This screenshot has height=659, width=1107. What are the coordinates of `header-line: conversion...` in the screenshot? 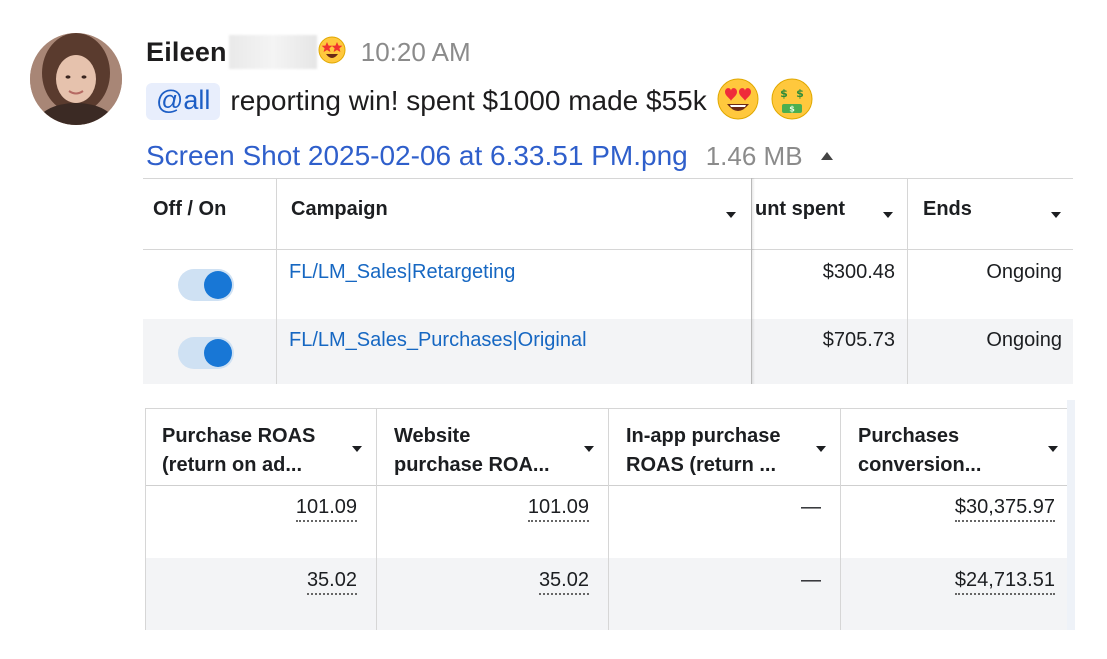 It's located at (920, 465).